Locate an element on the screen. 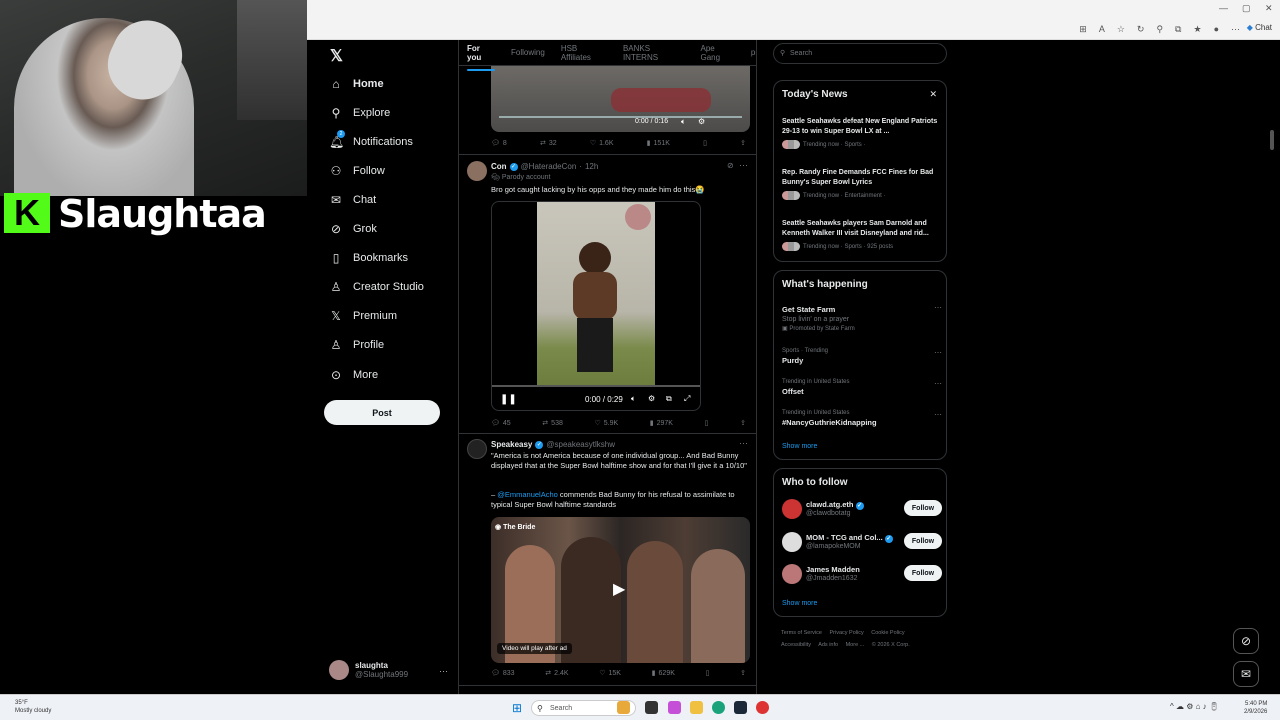 This screenshot has height=720, width=1280. trend-item: Sports · Trending Purdy ⋯ is located at coordinates (862, 356).